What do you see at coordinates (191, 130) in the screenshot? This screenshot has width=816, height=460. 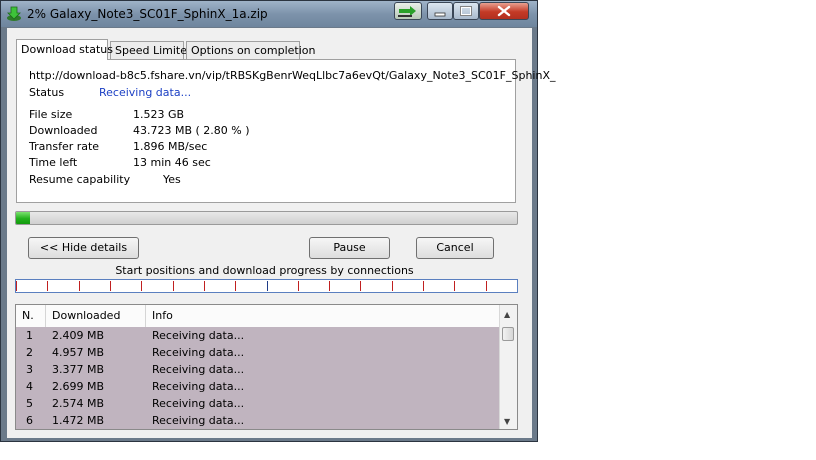 I see `downloaded-value: 43.723 MB ( 2.80 % )` at bounding box center [191, 130].